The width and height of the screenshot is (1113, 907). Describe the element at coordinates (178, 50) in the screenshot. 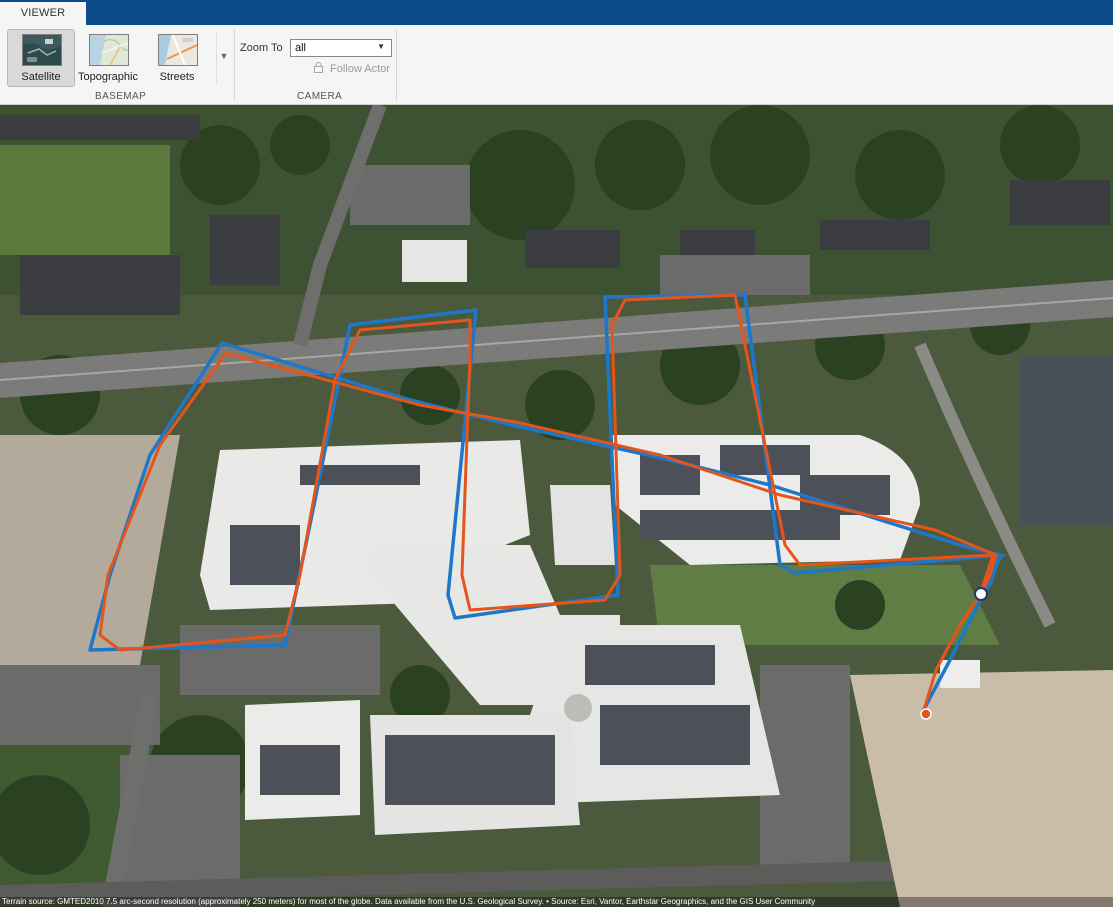

I see `streets-thumbnail-icon` at that location.